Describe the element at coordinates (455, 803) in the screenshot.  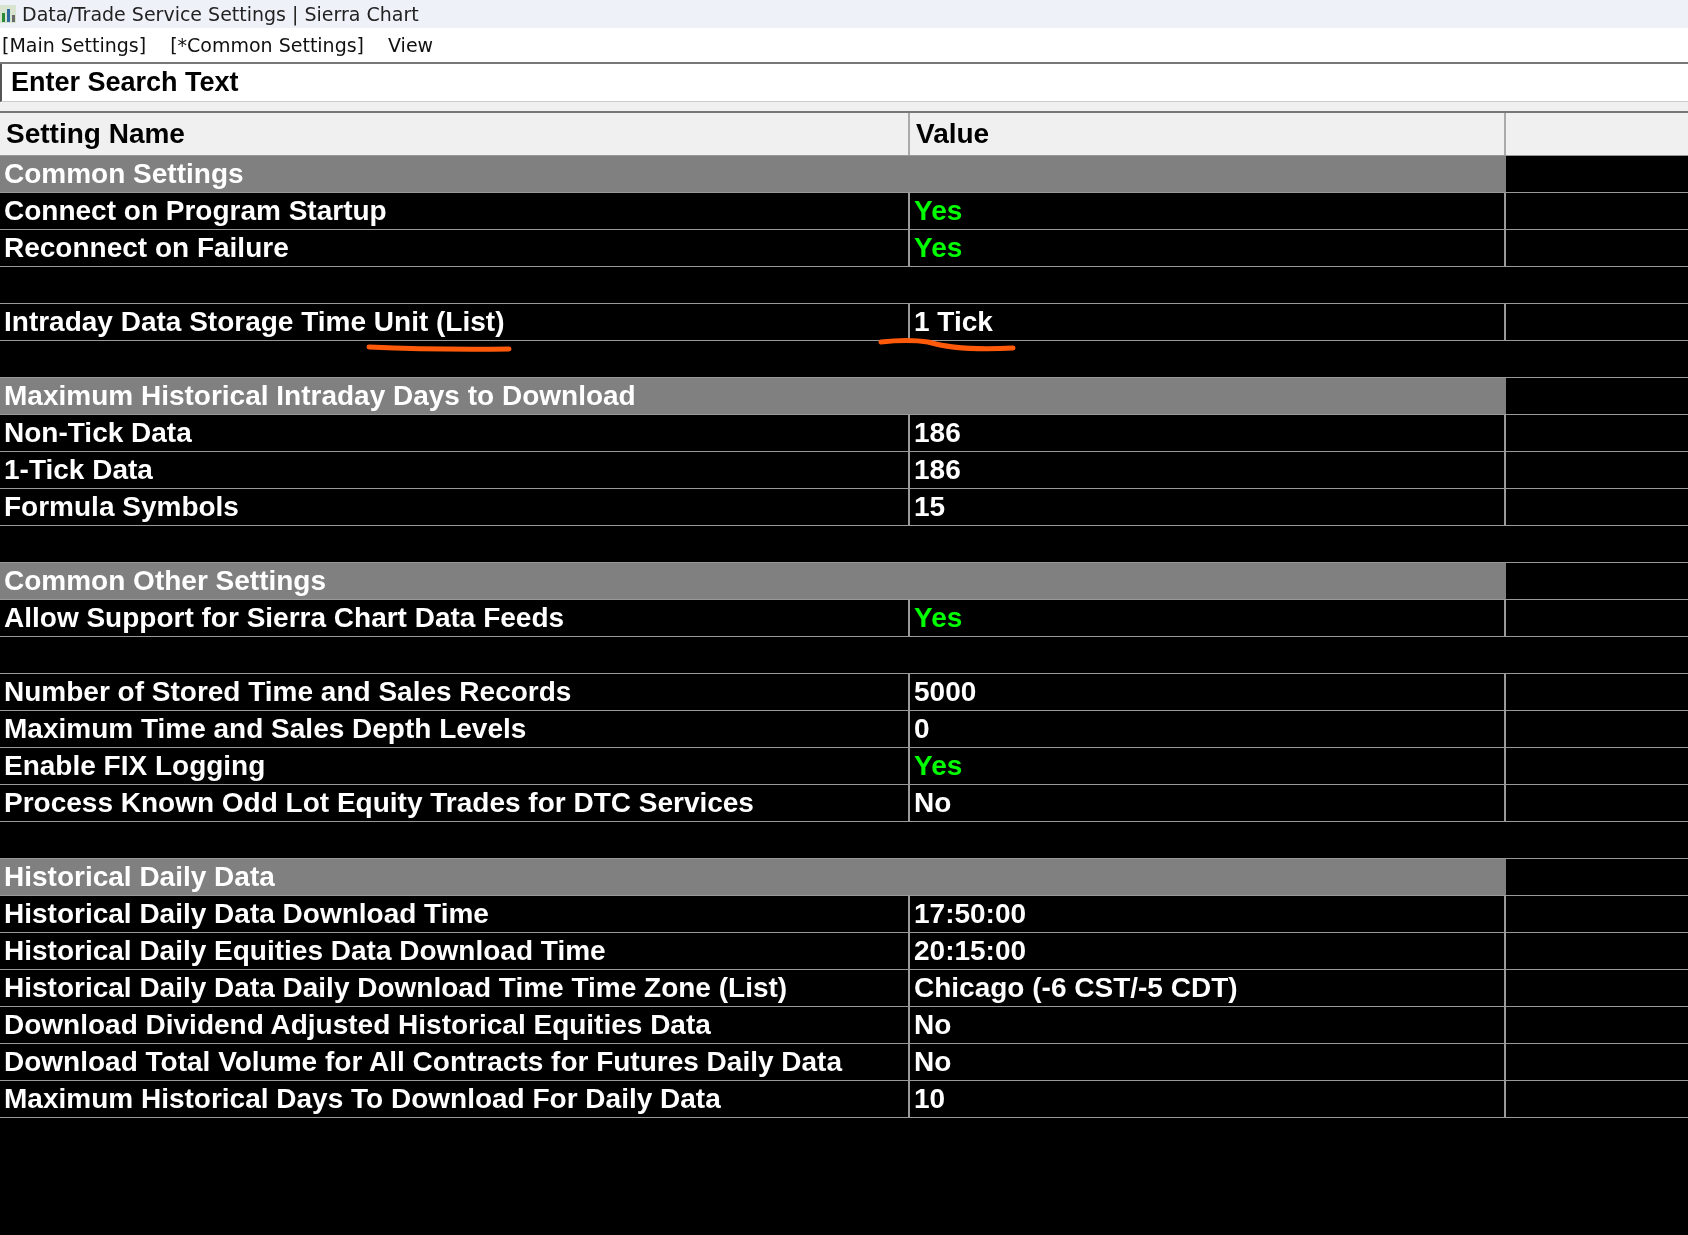
I see `setting-name: Process Known Odd Lot Equity Trades for DTC Services` at that location.